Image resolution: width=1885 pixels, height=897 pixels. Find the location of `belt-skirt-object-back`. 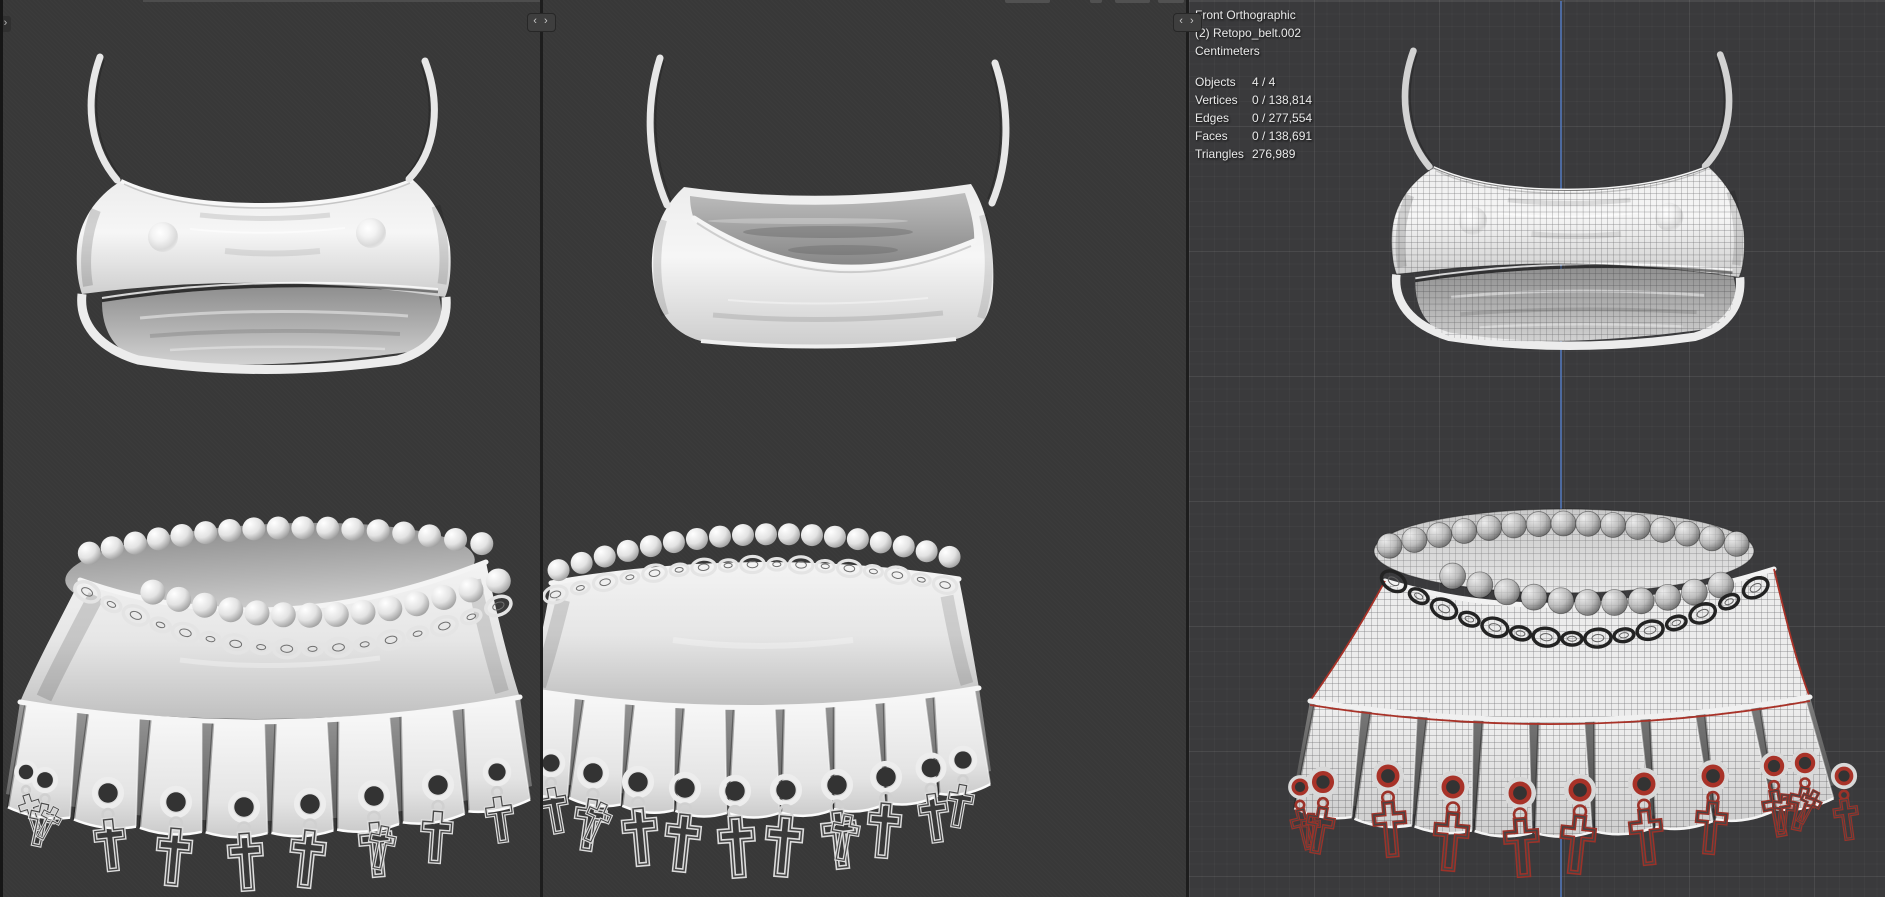

belt-skirt-object-back is located at coordinates (767, 700).